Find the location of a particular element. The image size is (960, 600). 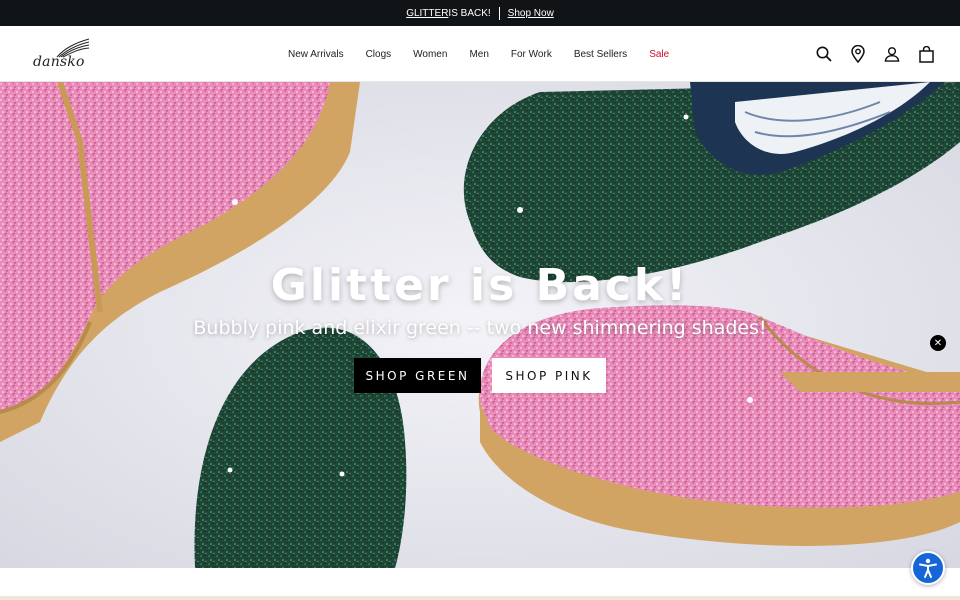

announcement-text: IS BACK! is located at coordinates (469, 13).